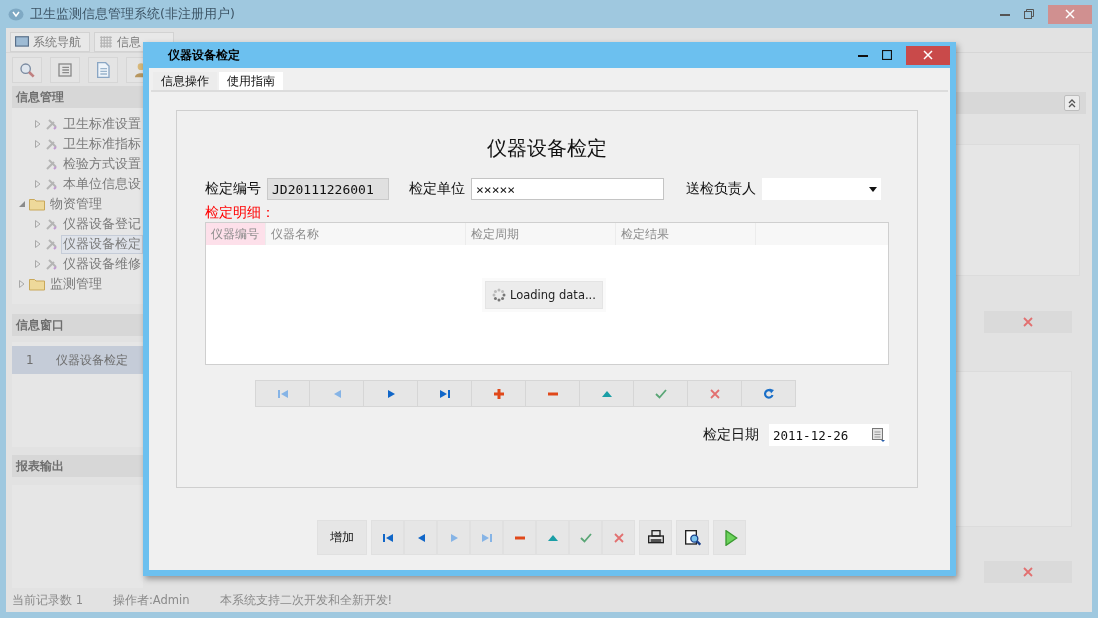 Image resolution: width=1098 pixels, height=618 pixels. I want to click on column-header: 检定结果, so click(686, 234).